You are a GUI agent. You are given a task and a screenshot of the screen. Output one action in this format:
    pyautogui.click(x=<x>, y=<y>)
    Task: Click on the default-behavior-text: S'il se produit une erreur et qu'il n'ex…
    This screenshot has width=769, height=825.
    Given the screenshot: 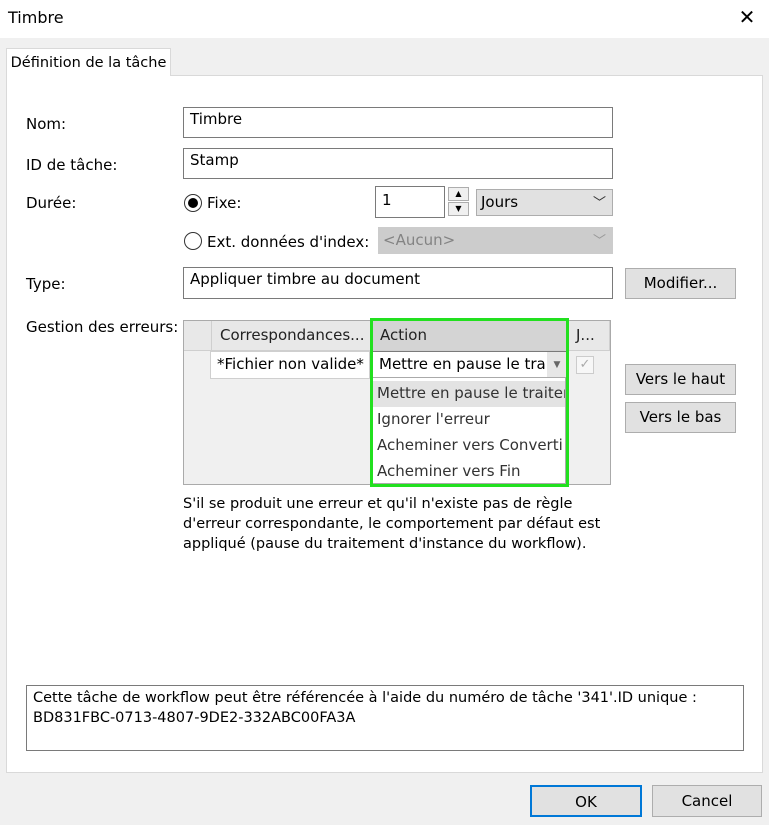 What is the action you would take?
    pyautogui.click(x=403, y=524)
    